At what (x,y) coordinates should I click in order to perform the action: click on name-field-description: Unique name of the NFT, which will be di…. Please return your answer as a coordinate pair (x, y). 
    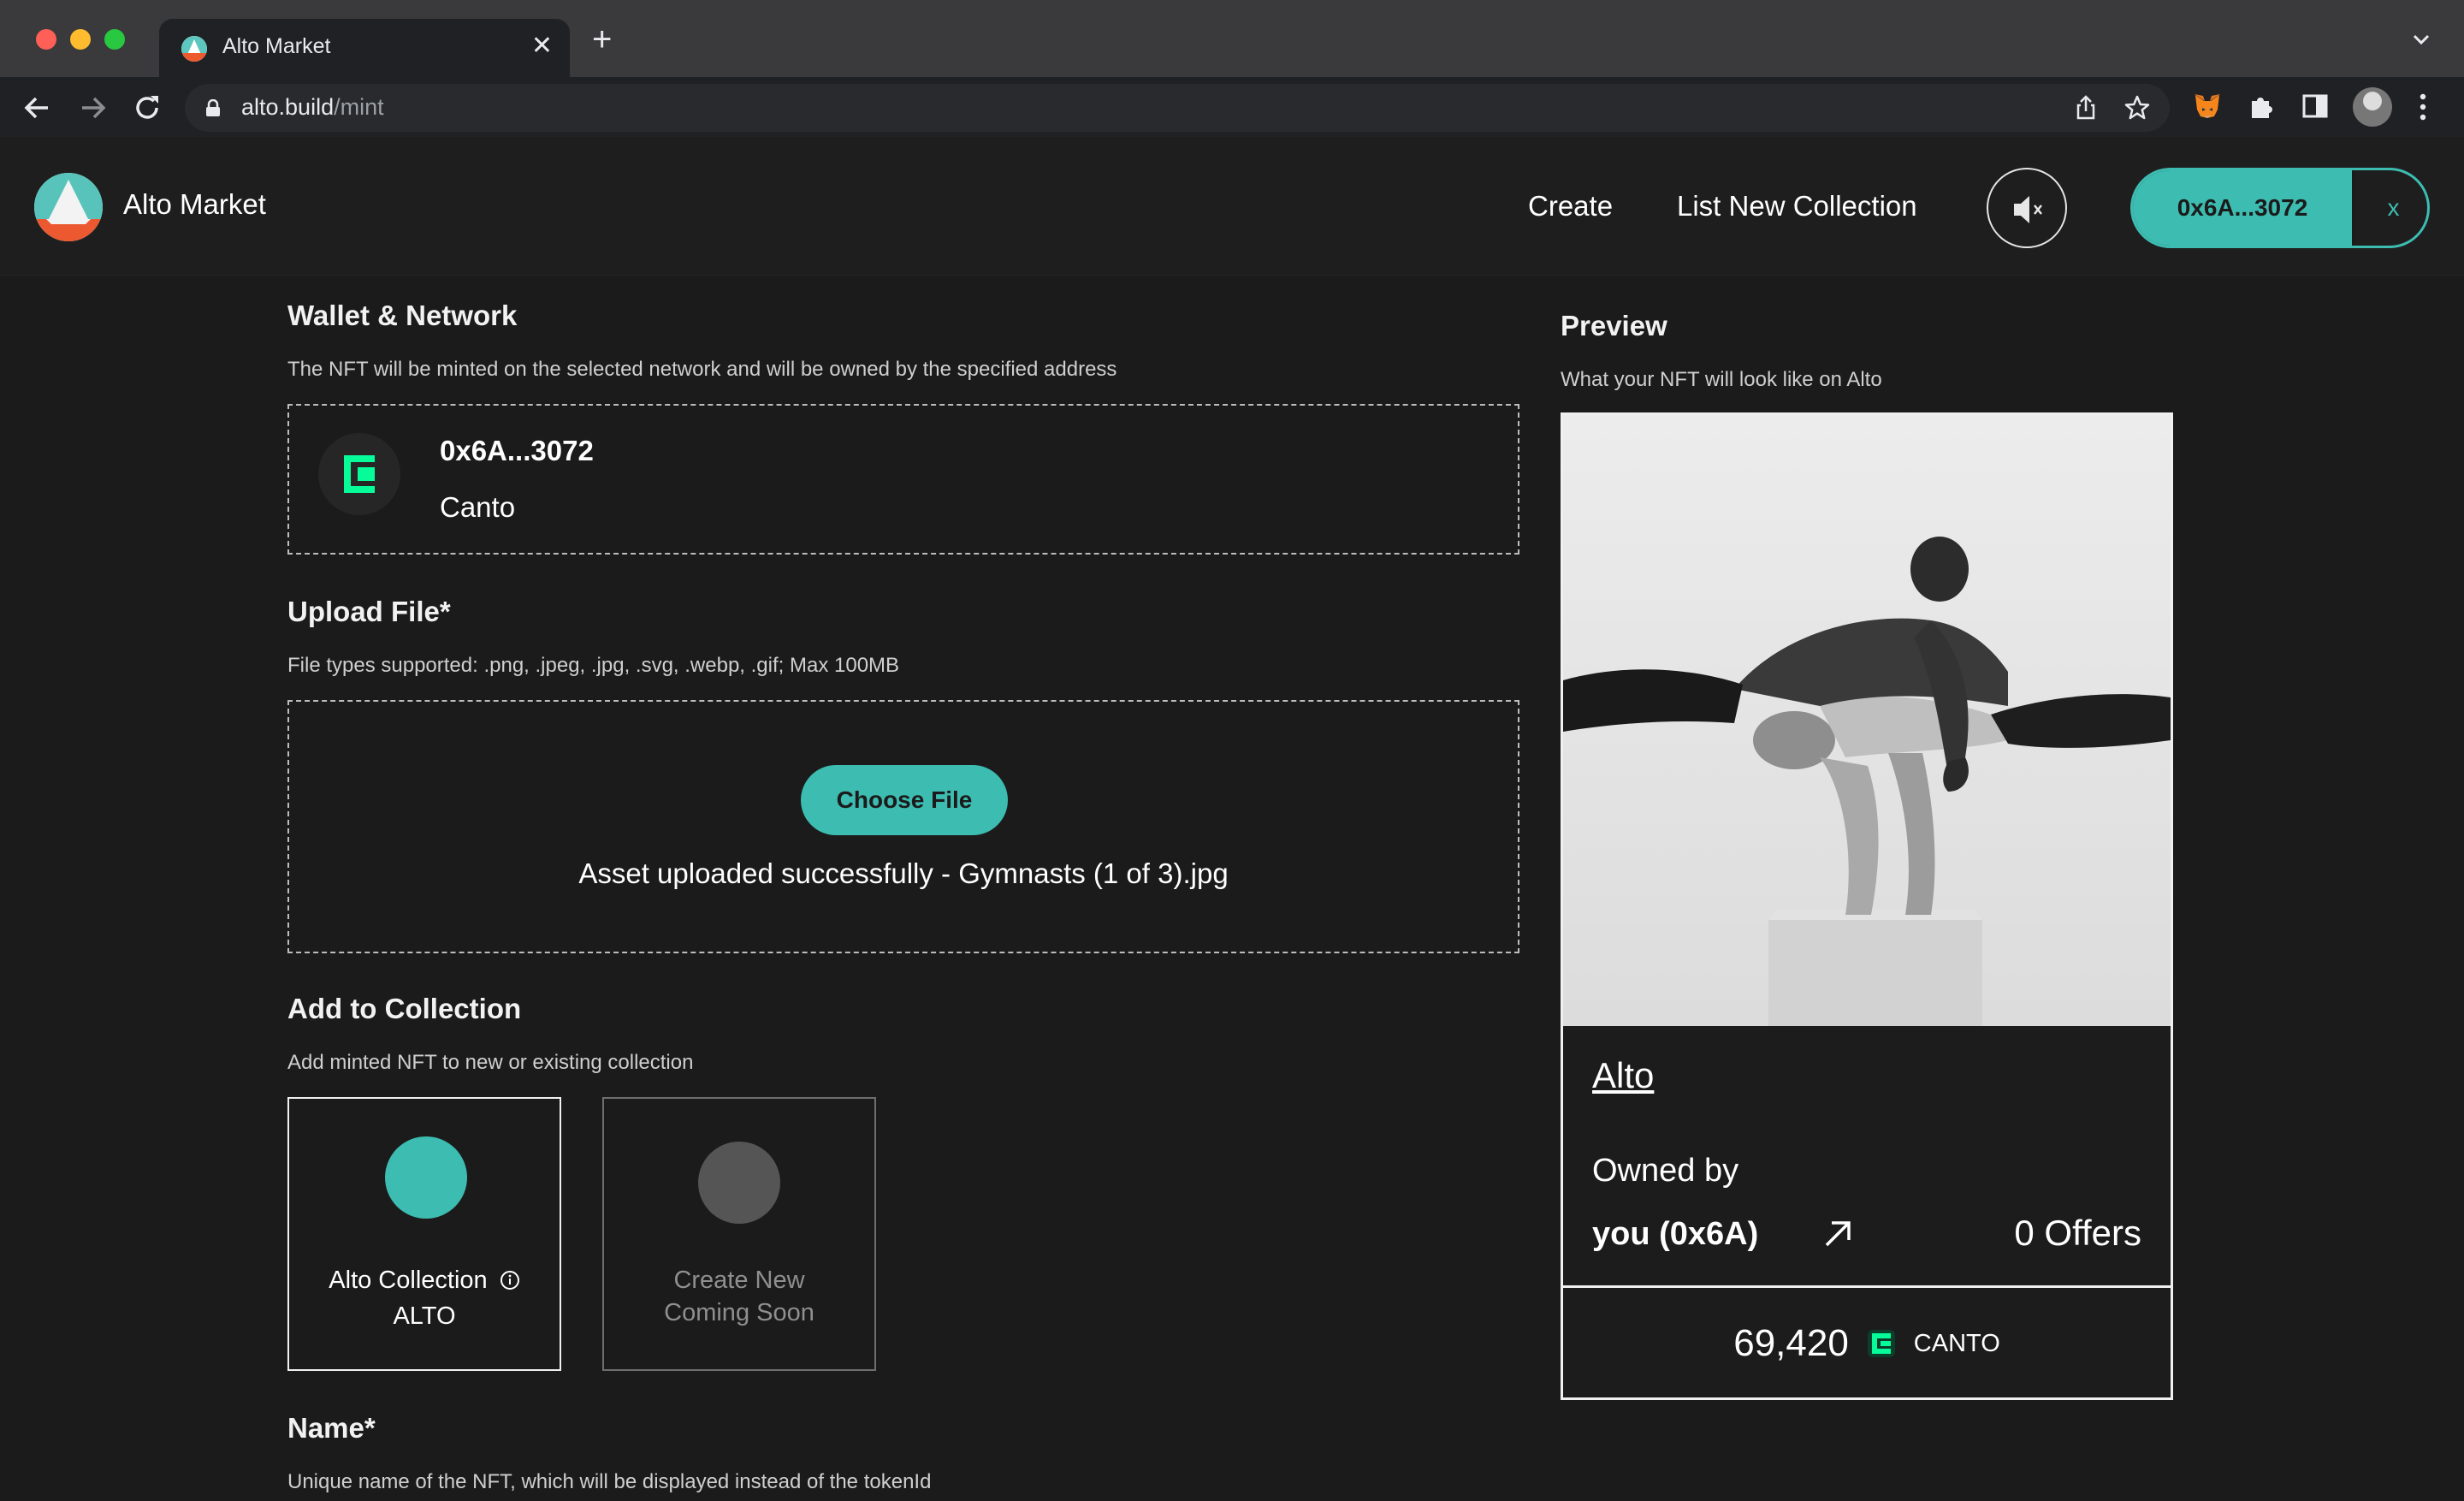
    Looking at the image, I should click on (609, 1482).